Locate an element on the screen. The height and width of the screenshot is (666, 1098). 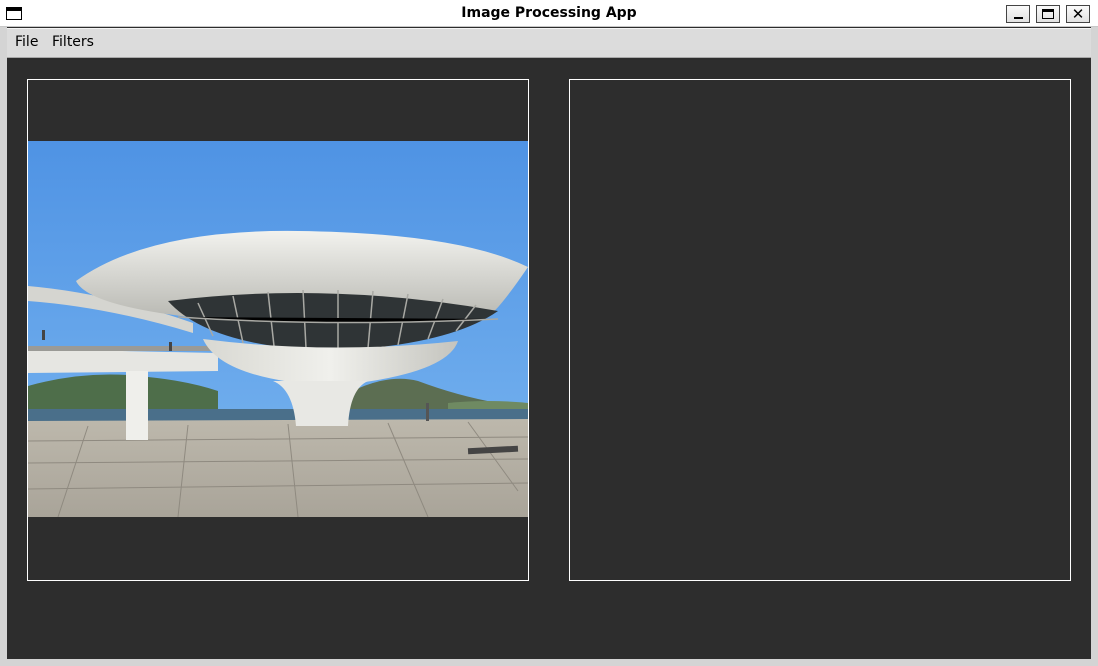
maximize-icon is located at coordinates (1048, 14).